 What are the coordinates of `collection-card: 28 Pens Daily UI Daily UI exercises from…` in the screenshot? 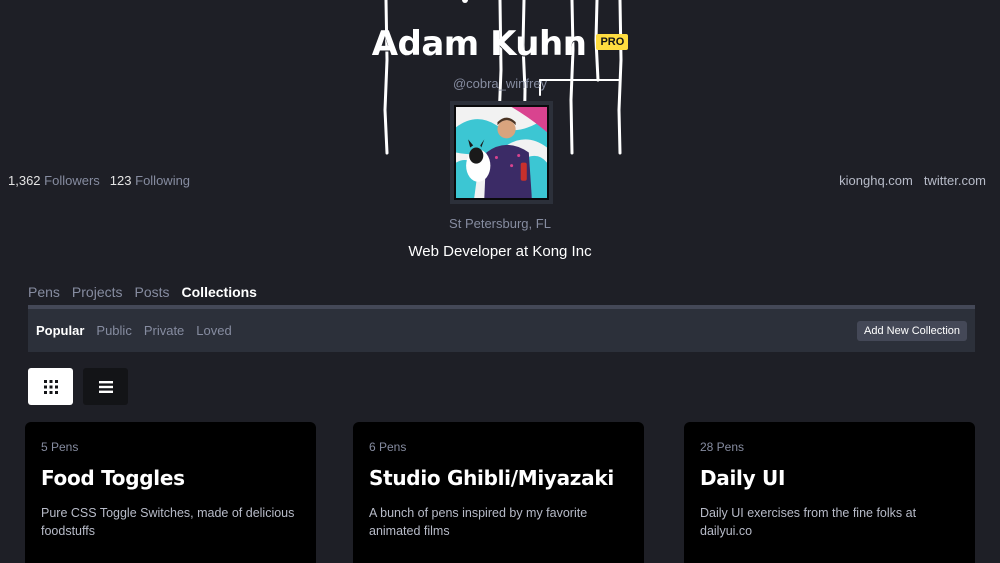 It's located at (829, 492).